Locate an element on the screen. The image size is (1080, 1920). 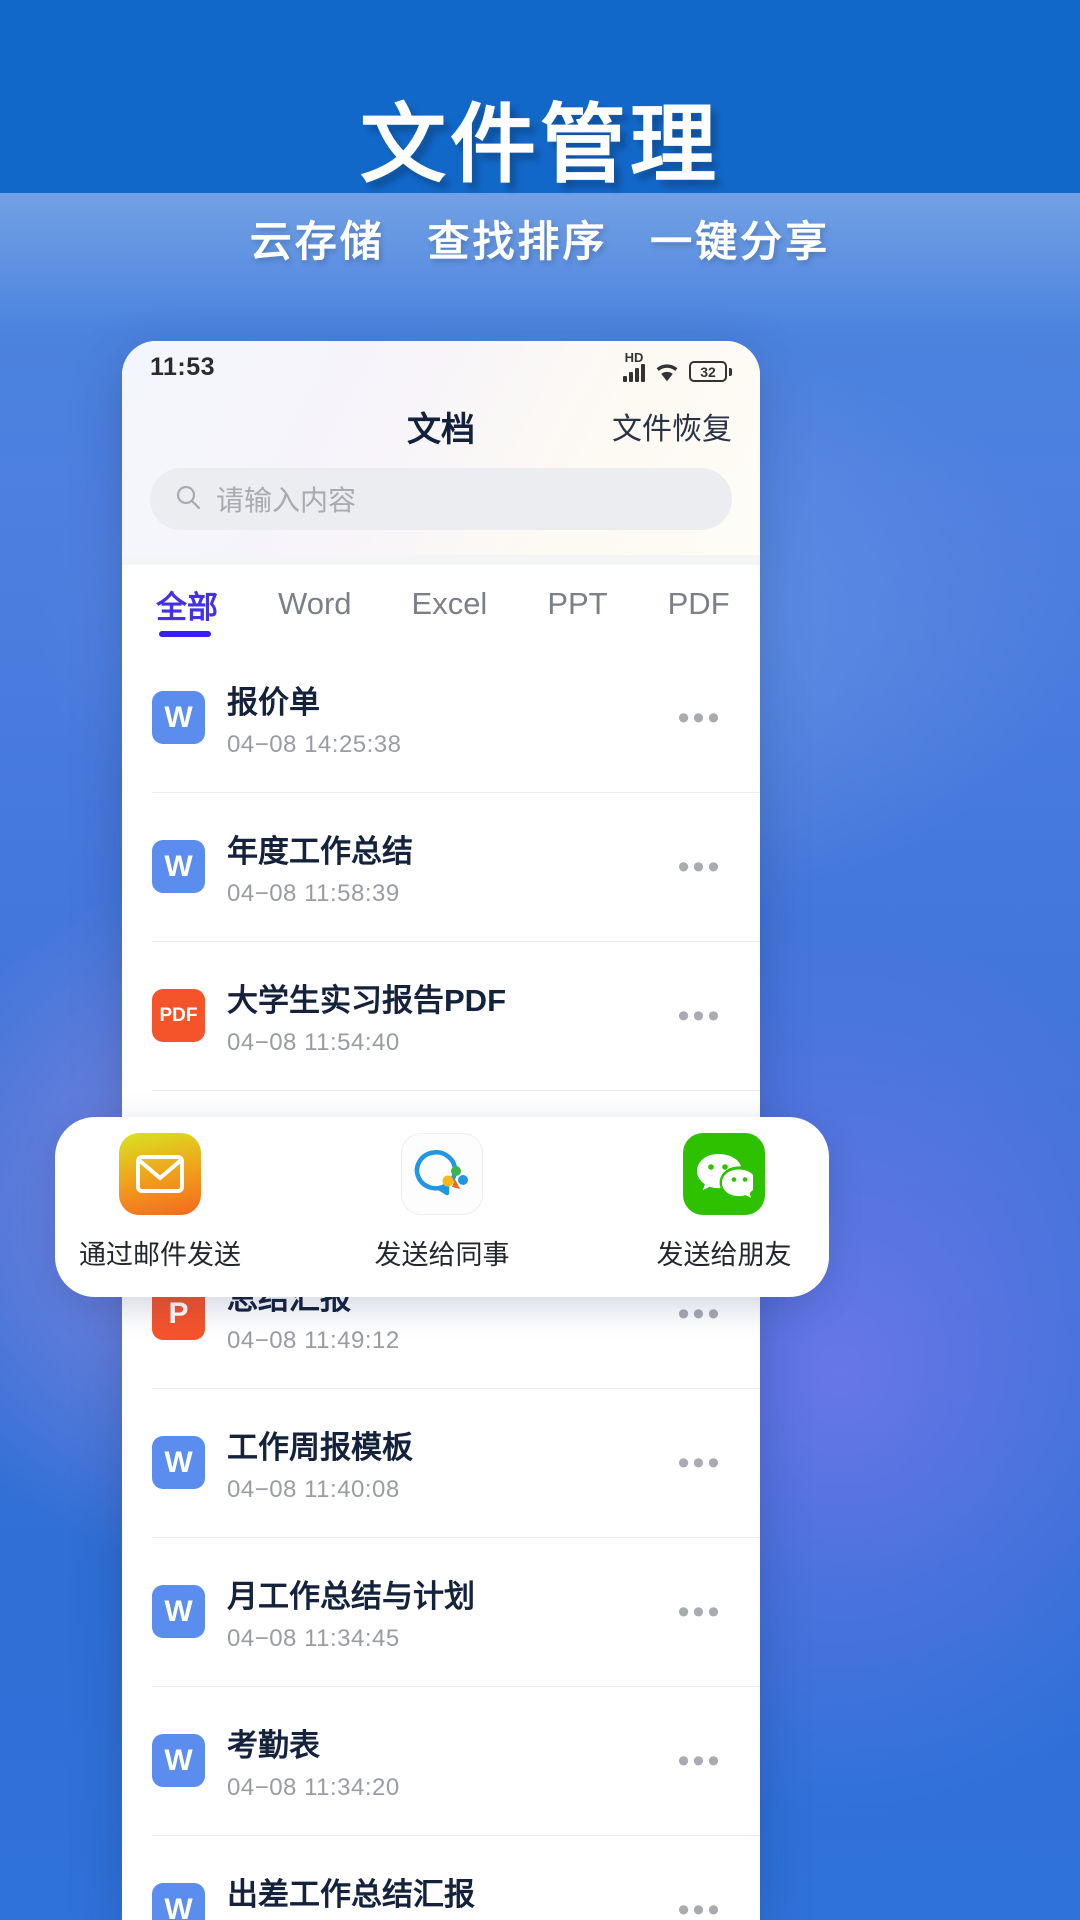
table-row: PDF 大学生实习报告PDF 04−08 11:54:40 ••• is located at coordinates (441, 1015).